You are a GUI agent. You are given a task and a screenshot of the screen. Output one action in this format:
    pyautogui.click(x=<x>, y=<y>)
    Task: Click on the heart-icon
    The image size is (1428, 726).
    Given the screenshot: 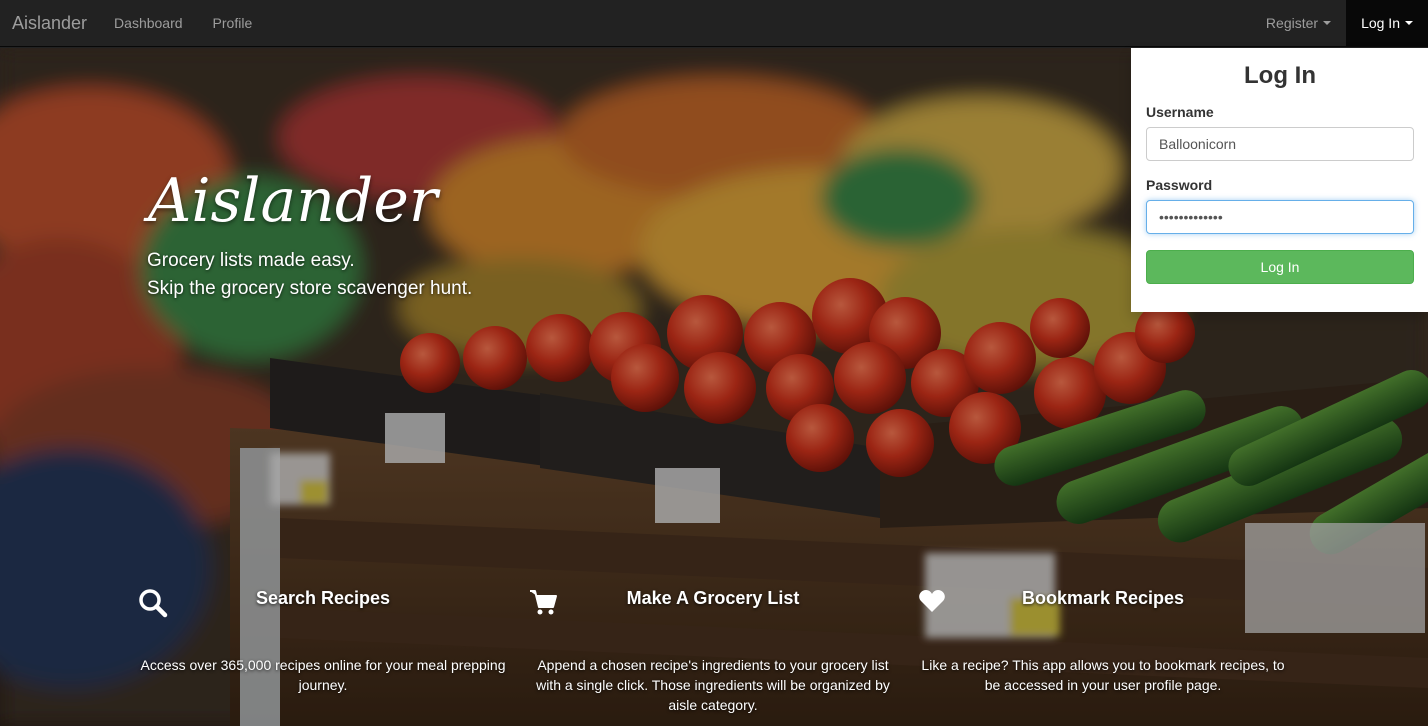 What is the action you would take?
    pyautogui.click(x=1103, y=619)
    